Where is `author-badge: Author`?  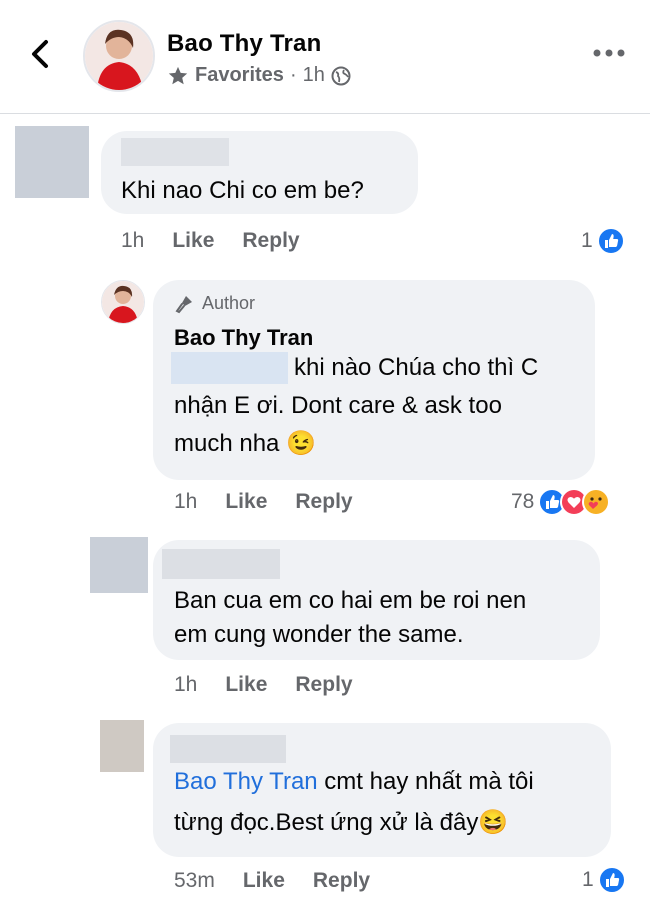
author-badge: Author is located at coordinates (214, 303).